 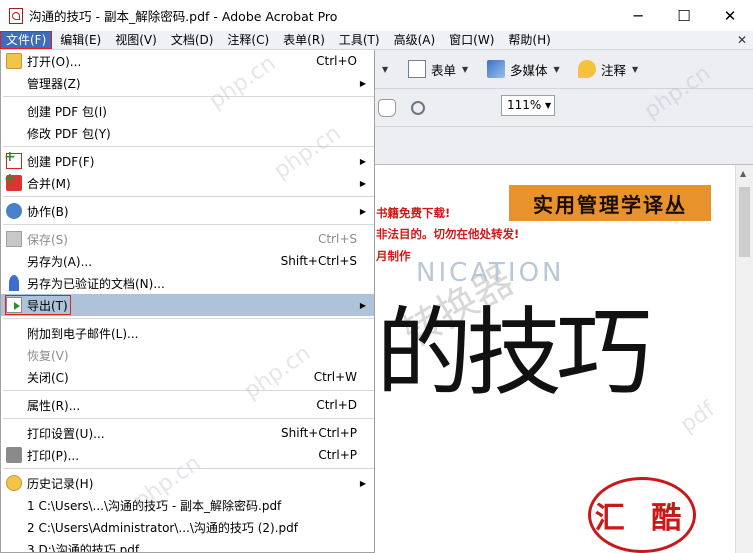 I want to click on menu-item-combine: 合并(M) ▶, so click(x=187, y=182).